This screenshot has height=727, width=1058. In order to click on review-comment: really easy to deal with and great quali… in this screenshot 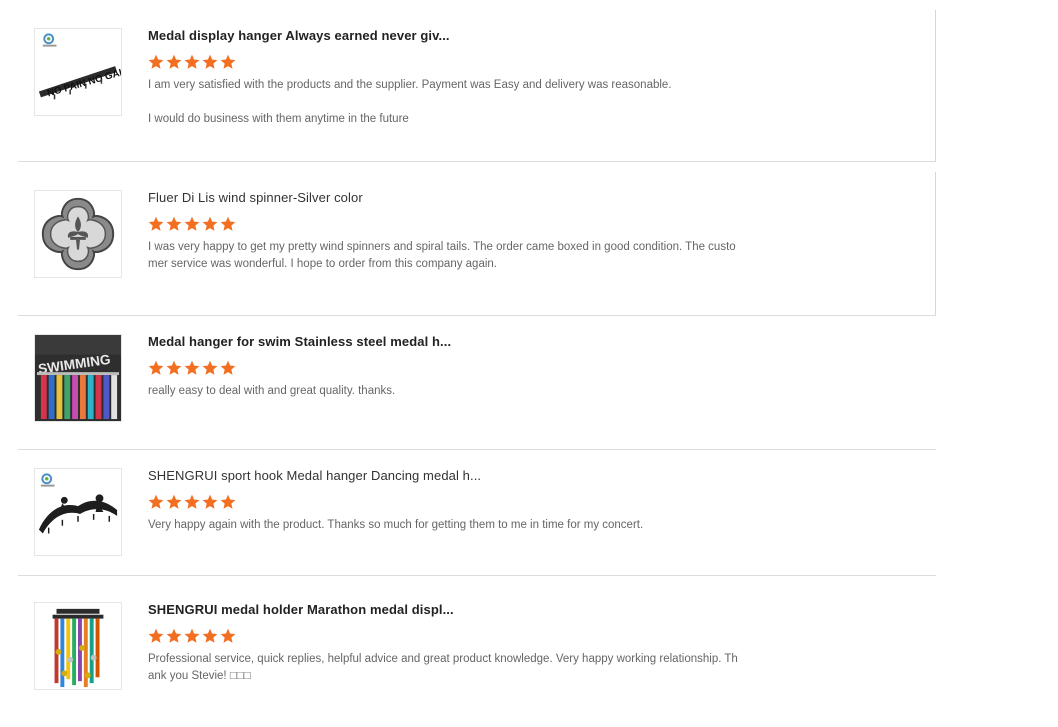, I will do `click(272, 391)`.